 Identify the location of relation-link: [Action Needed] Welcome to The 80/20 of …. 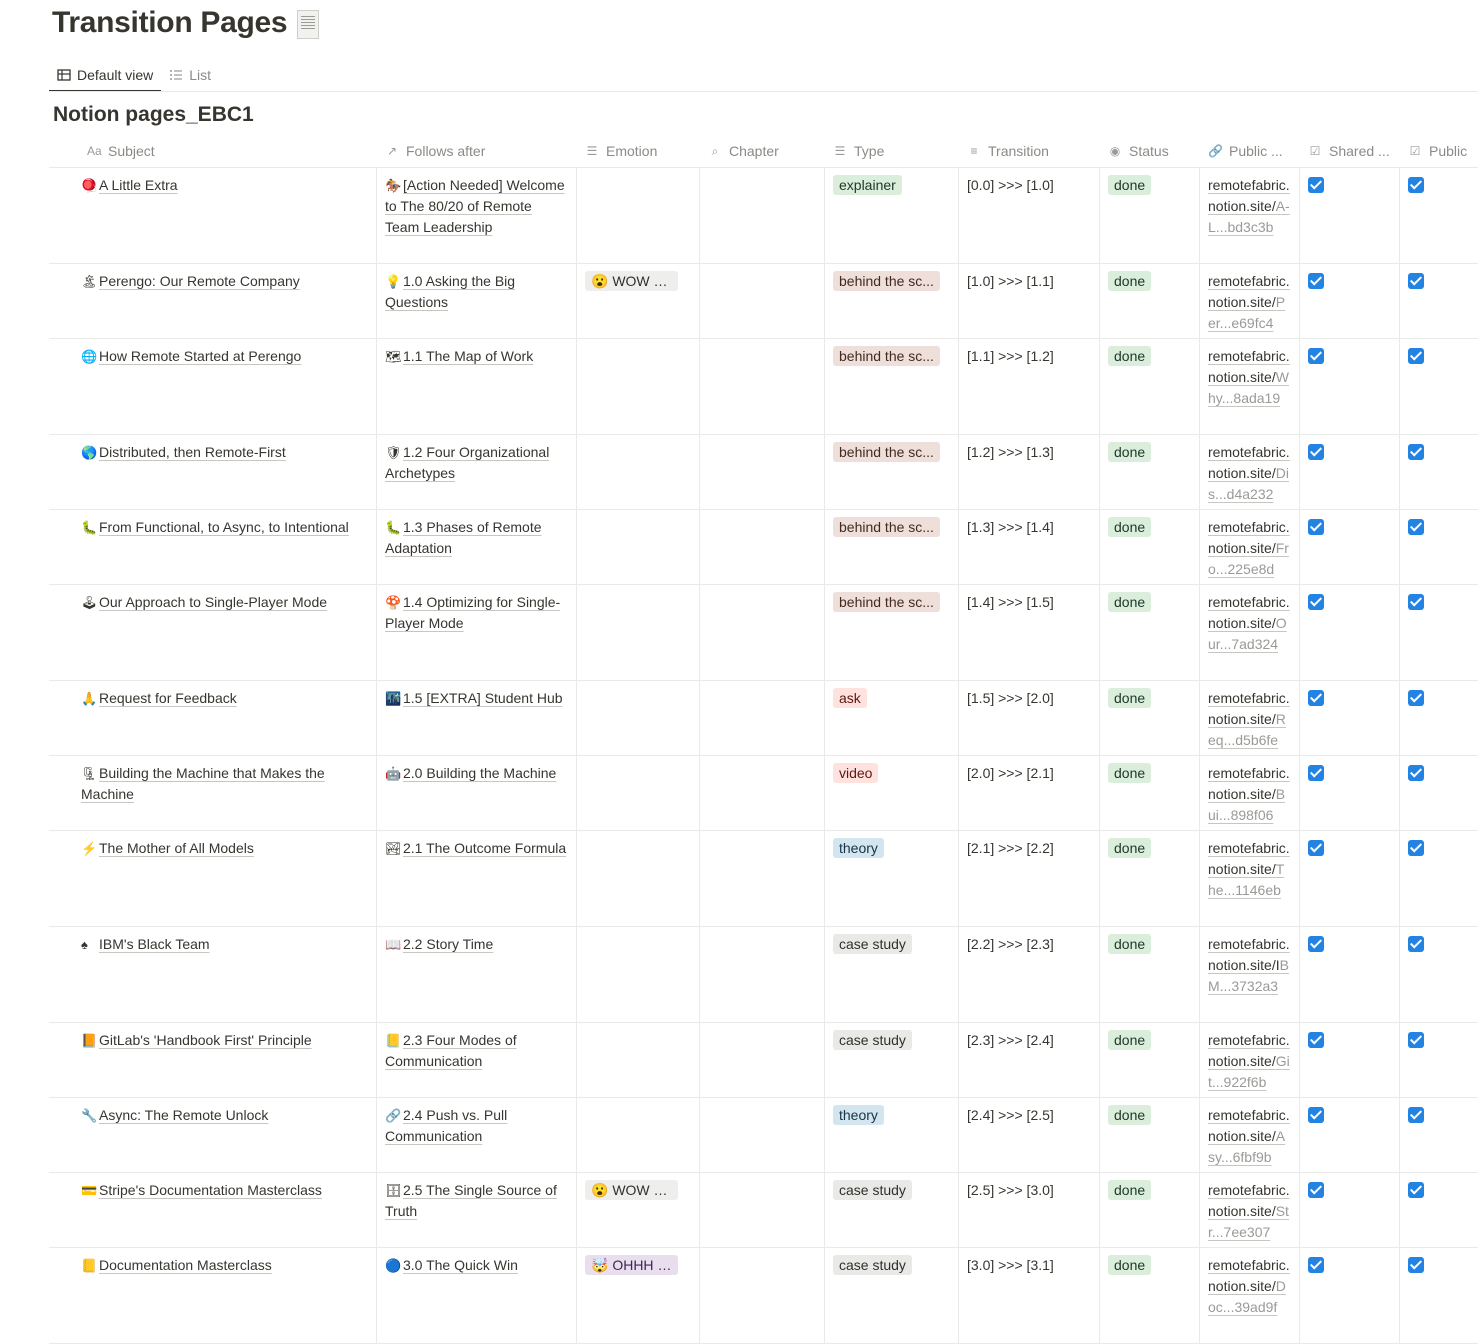
(475, 206).